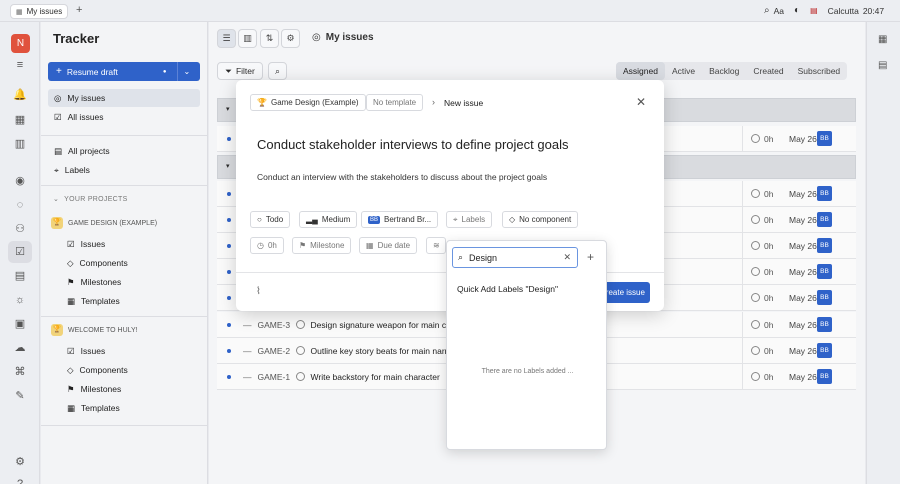 The image size is (900, 484). What do you see at coordinates (39, 11) in the screenshot?
I see `tab-my-issues: ▦ My issues` at bounding box center [39, 11].